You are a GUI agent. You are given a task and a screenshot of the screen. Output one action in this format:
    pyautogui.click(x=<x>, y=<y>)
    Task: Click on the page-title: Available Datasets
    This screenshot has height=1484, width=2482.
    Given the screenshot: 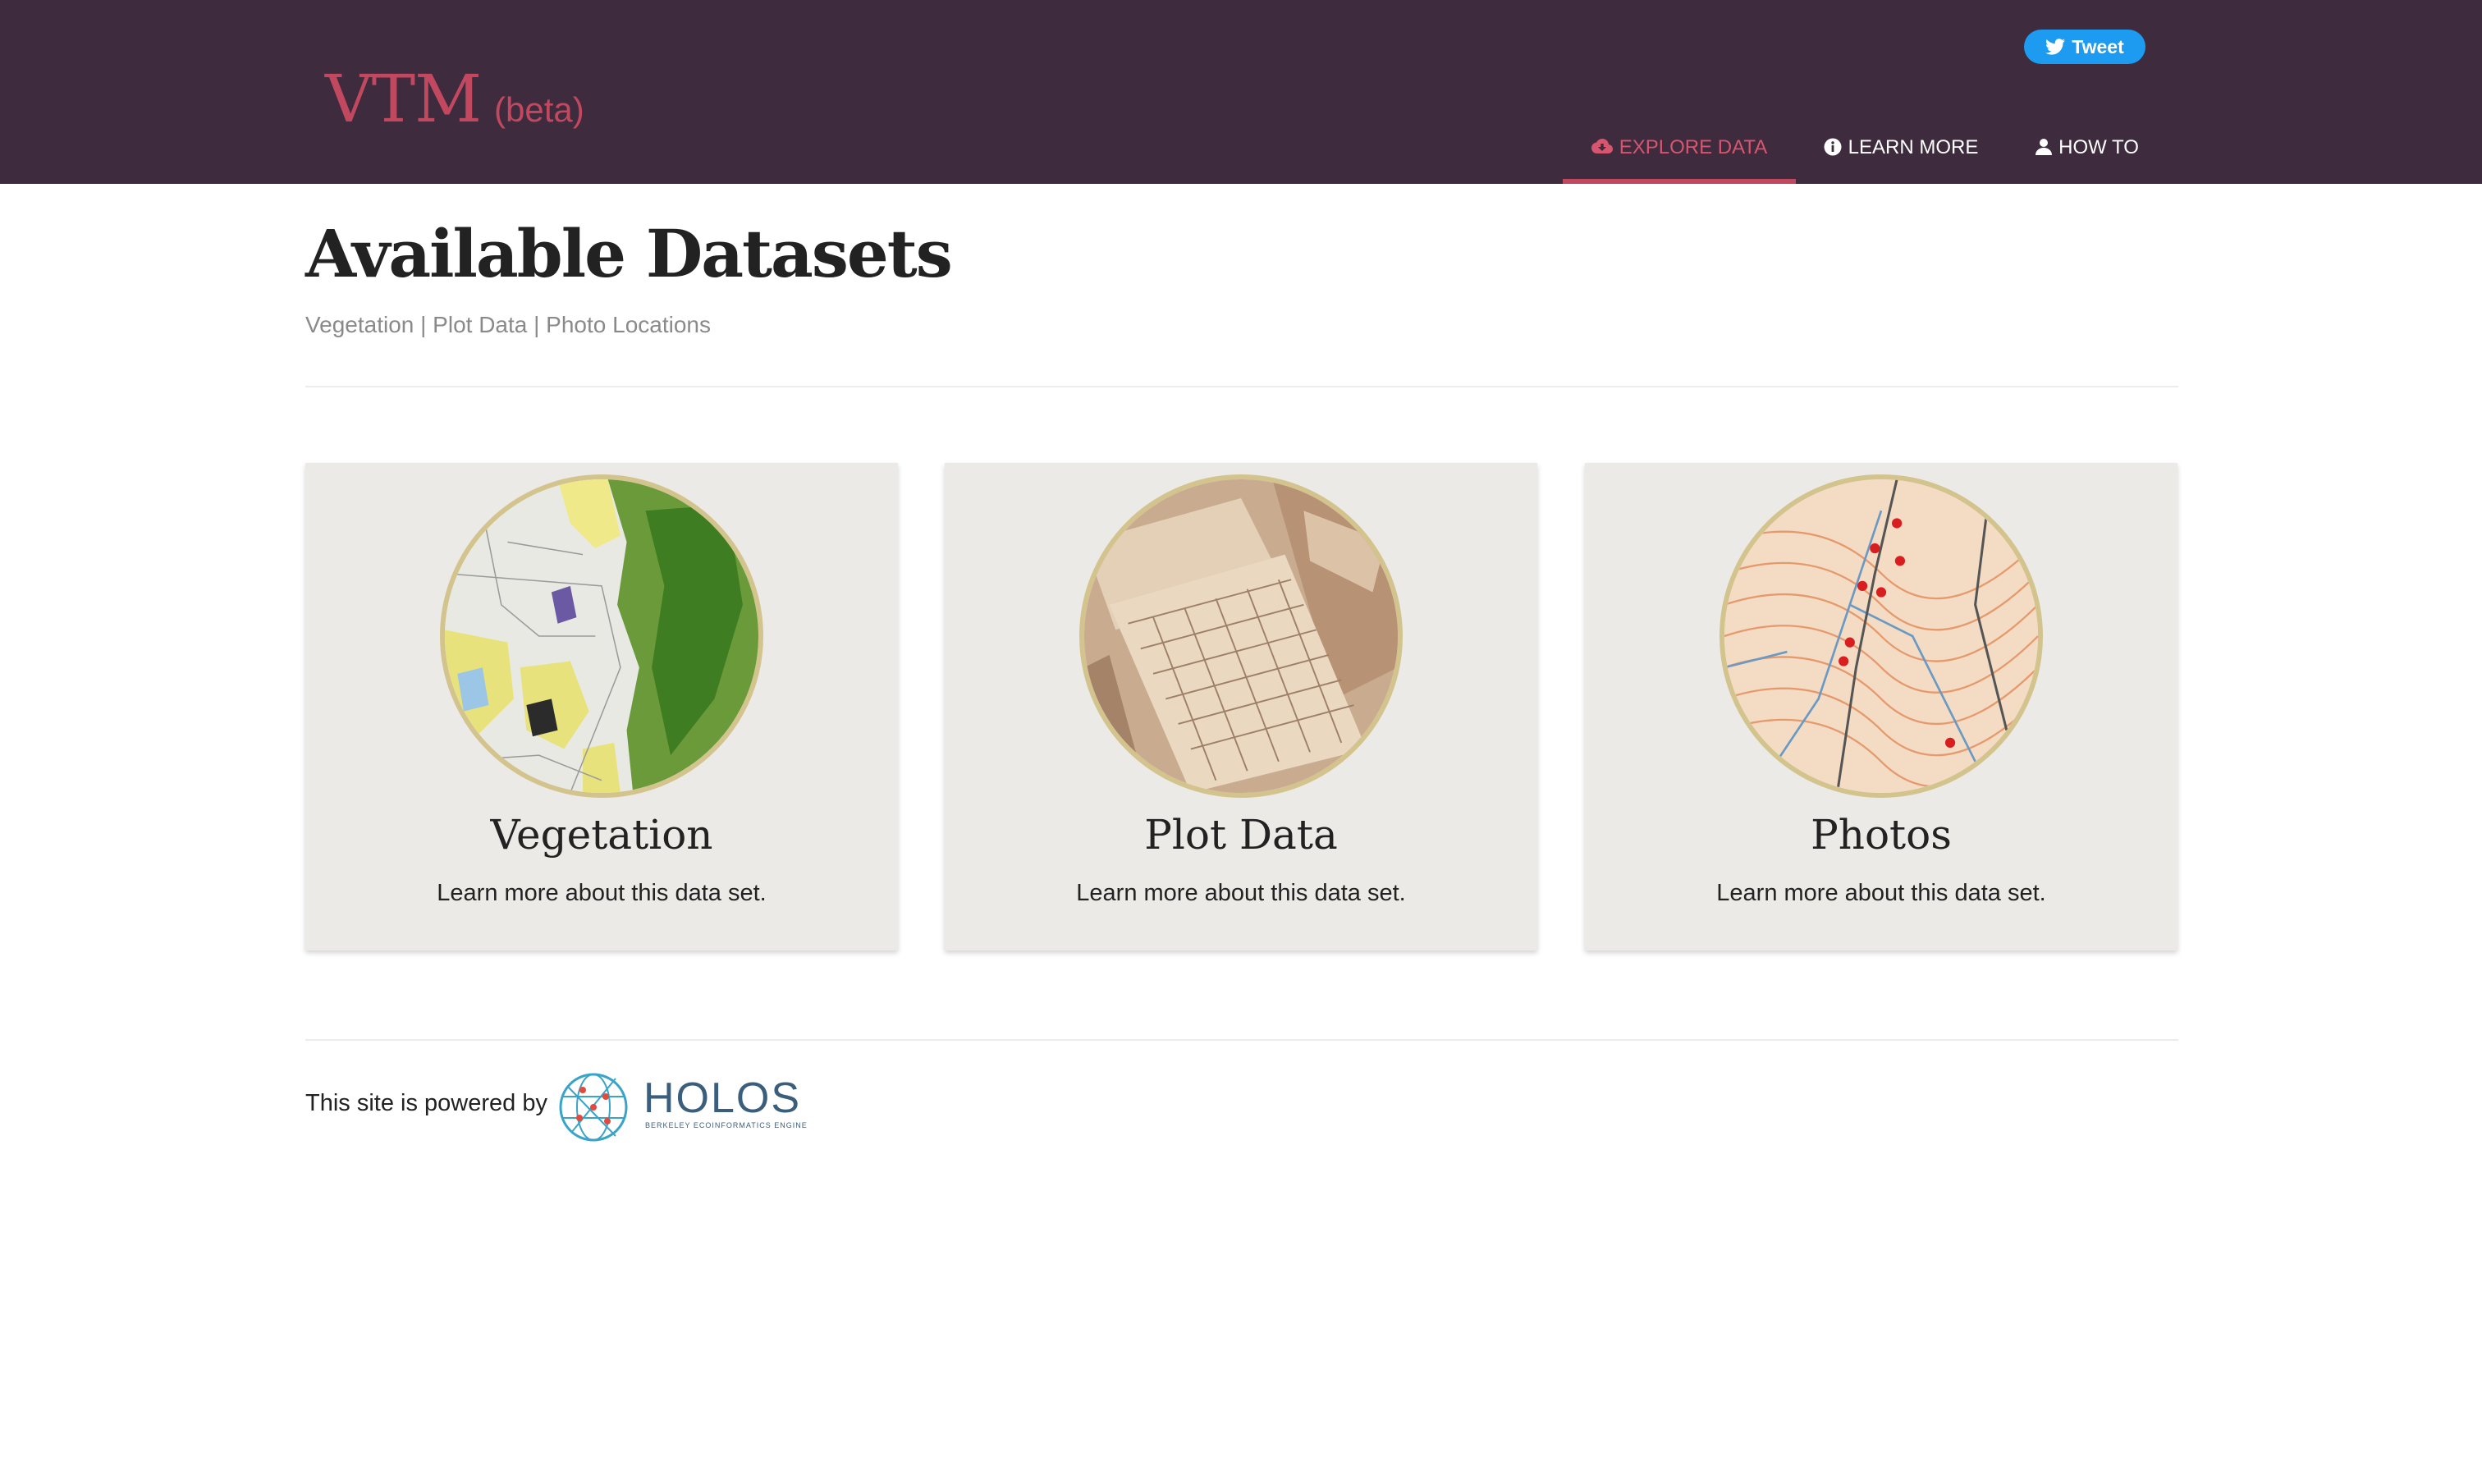 What is the action you would take?
    pyautogui.click(x=629, y=253)
    